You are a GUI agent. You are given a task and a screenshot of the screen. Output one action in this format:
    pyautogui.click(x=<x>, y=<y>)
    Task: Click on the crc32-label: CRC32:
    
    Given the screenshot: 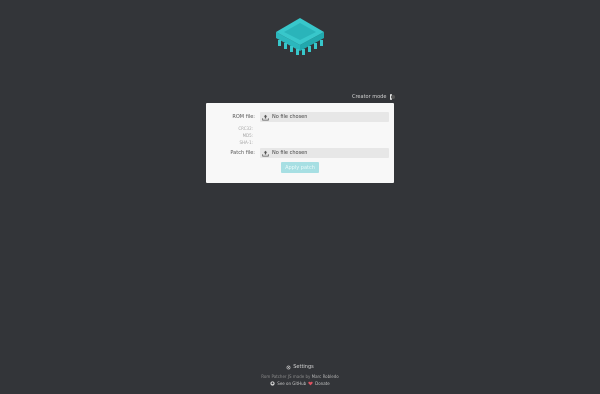 What is the action you would take?
    pyautogui.click(x=245, y=128)
    